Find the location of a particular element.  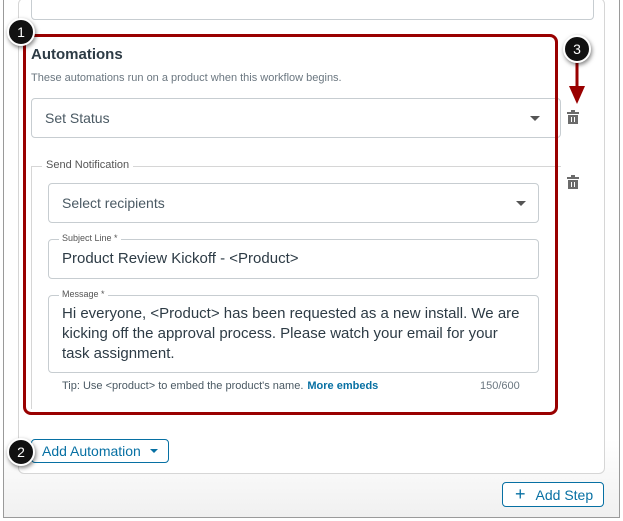

add-automation-label: Add Automation is located at coordinates (91, 451).